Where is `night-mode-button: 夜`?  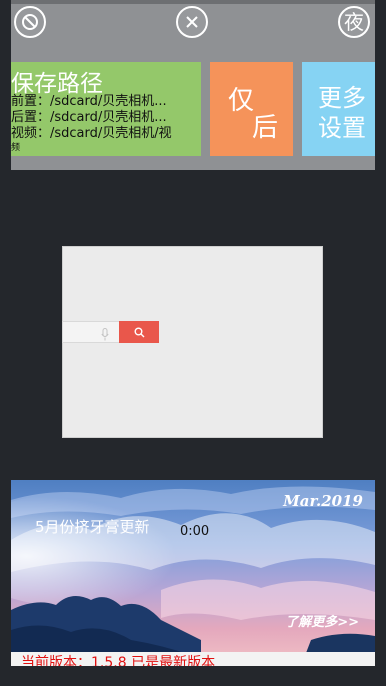
night-mode-button: 夜 is located at coordinates (354, 22).